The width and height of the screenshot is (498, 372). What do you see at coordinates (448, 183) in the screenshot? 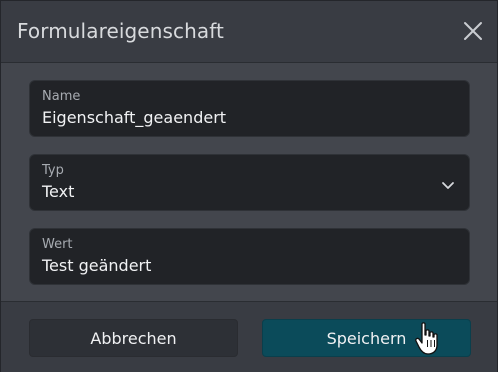
I see `chevron-down-icon` at bounding box center [448, 183].